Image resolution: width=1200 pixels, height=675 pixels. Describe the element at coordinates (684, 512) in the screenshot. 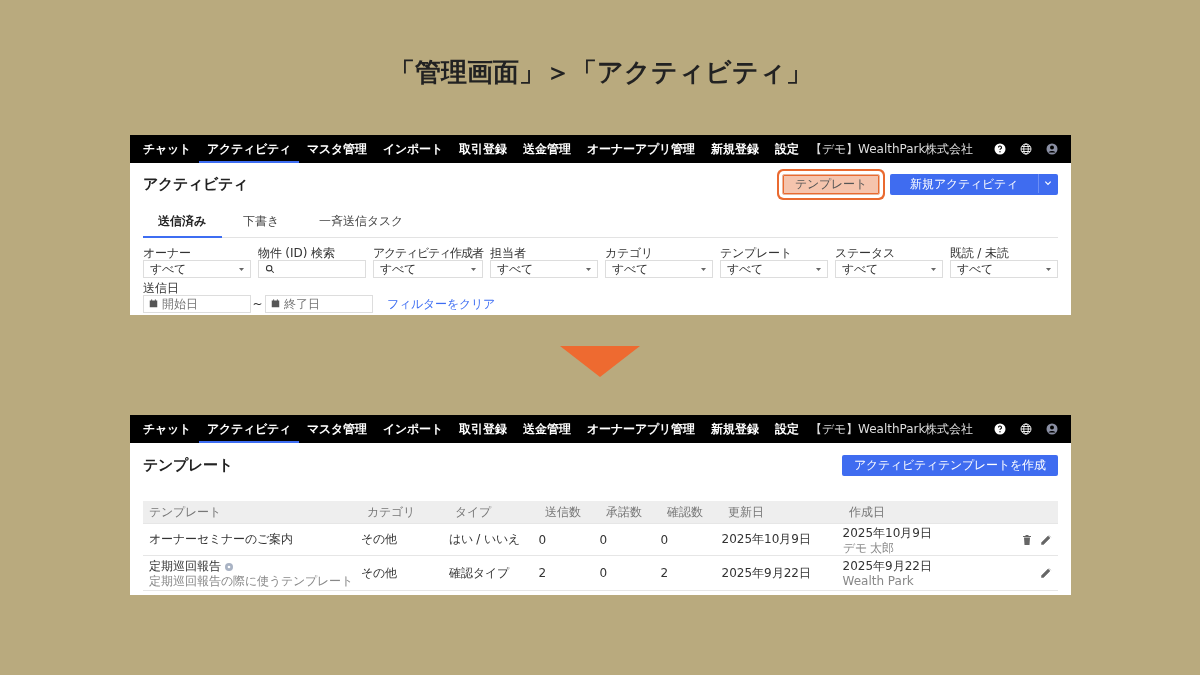

I see `column-header: 確認数` at that location.